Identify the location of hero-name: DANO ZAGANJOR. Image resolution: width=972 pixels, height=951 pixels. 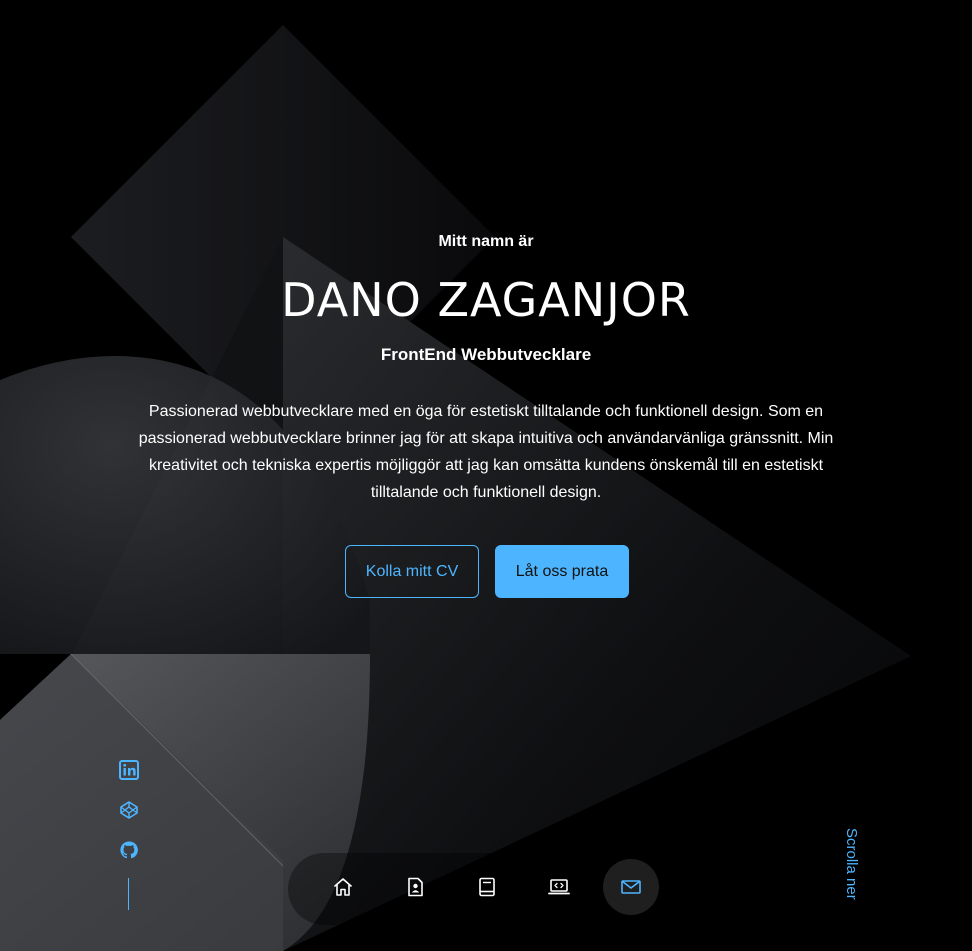
(486, 300).